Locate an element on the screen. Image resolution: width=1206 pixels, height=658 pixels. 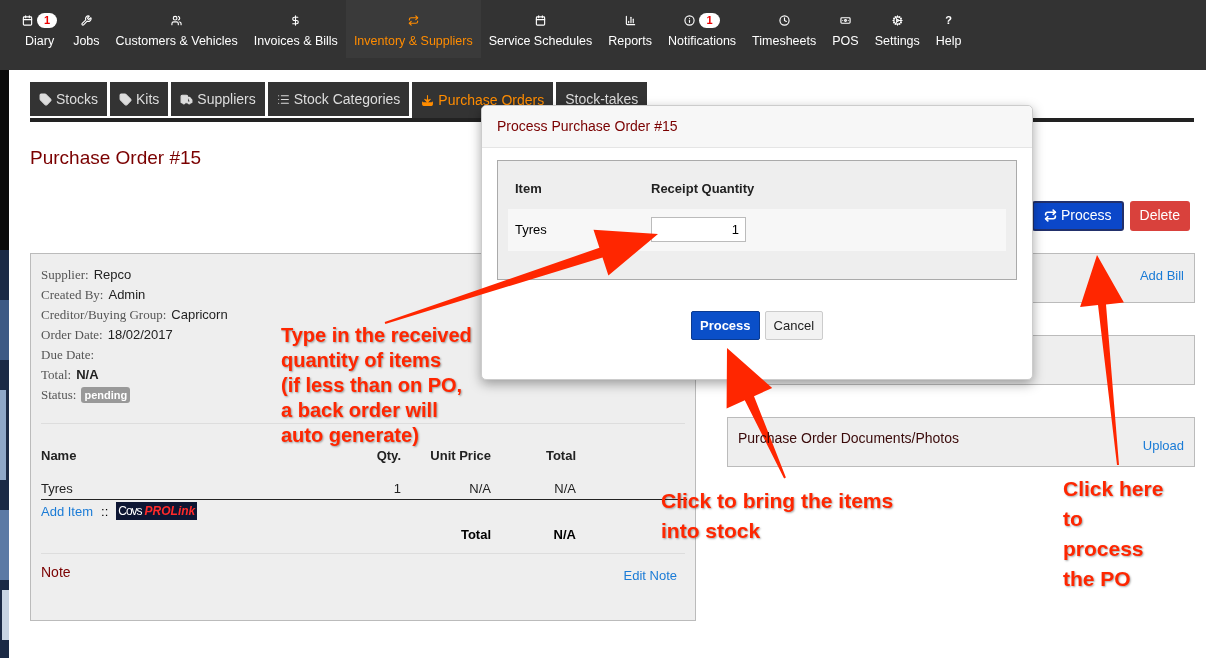
column-header: Name is located at coordinates (59, 455).